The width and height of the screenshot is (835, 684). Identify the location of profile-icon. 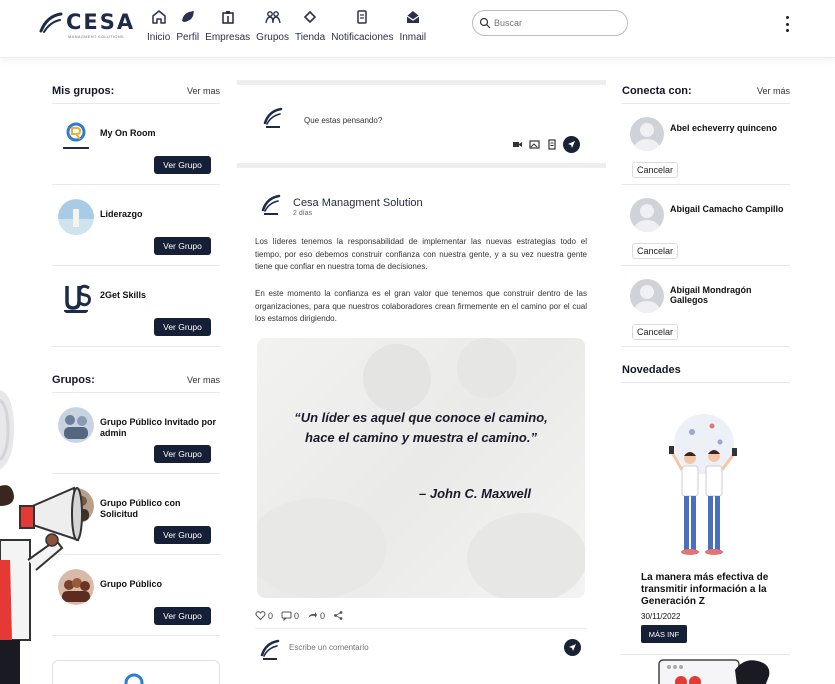
(187, 16).